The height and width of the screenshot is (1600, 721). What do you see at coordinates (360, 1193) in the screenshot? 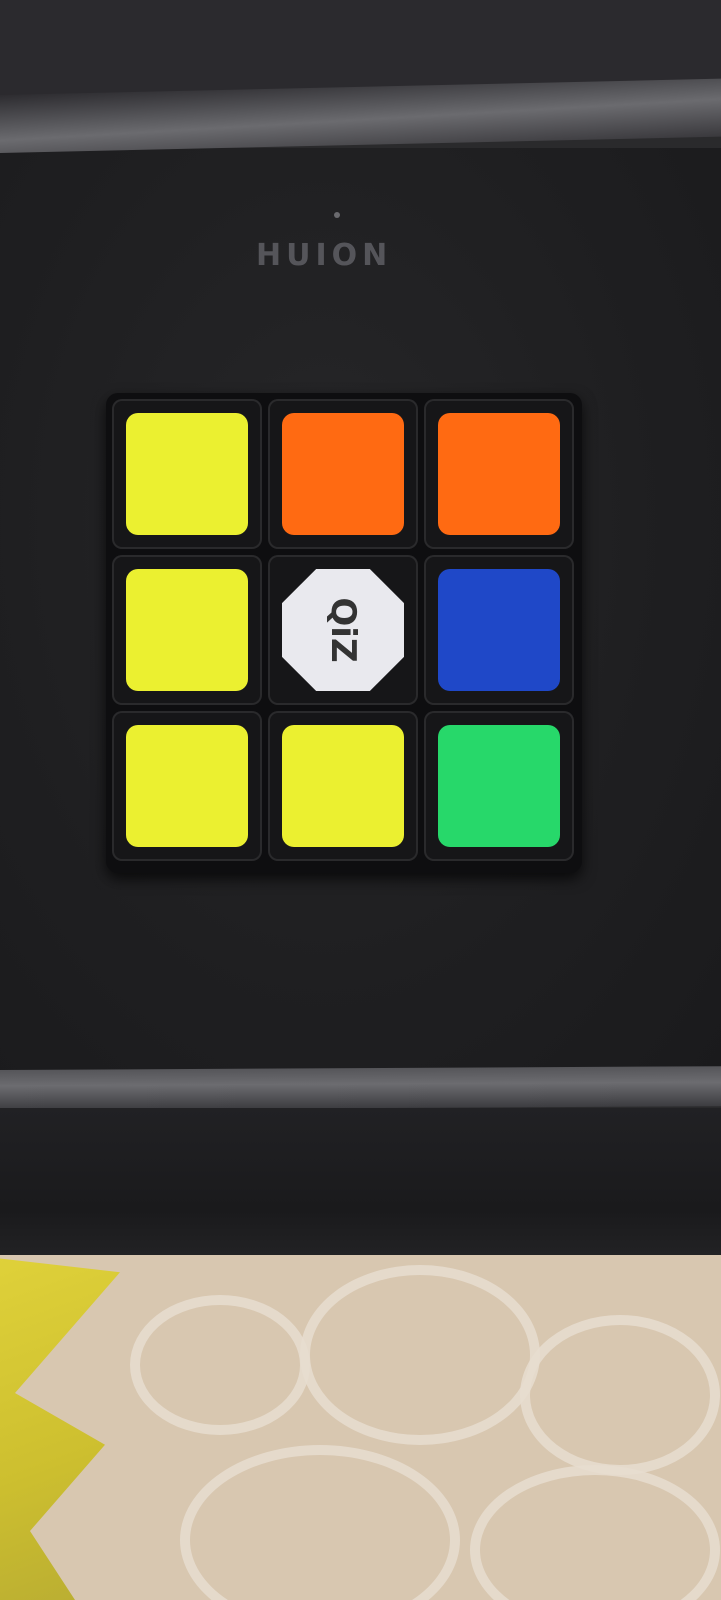
I see `tablet-bottom-body` at bounding box center [360, 1193].